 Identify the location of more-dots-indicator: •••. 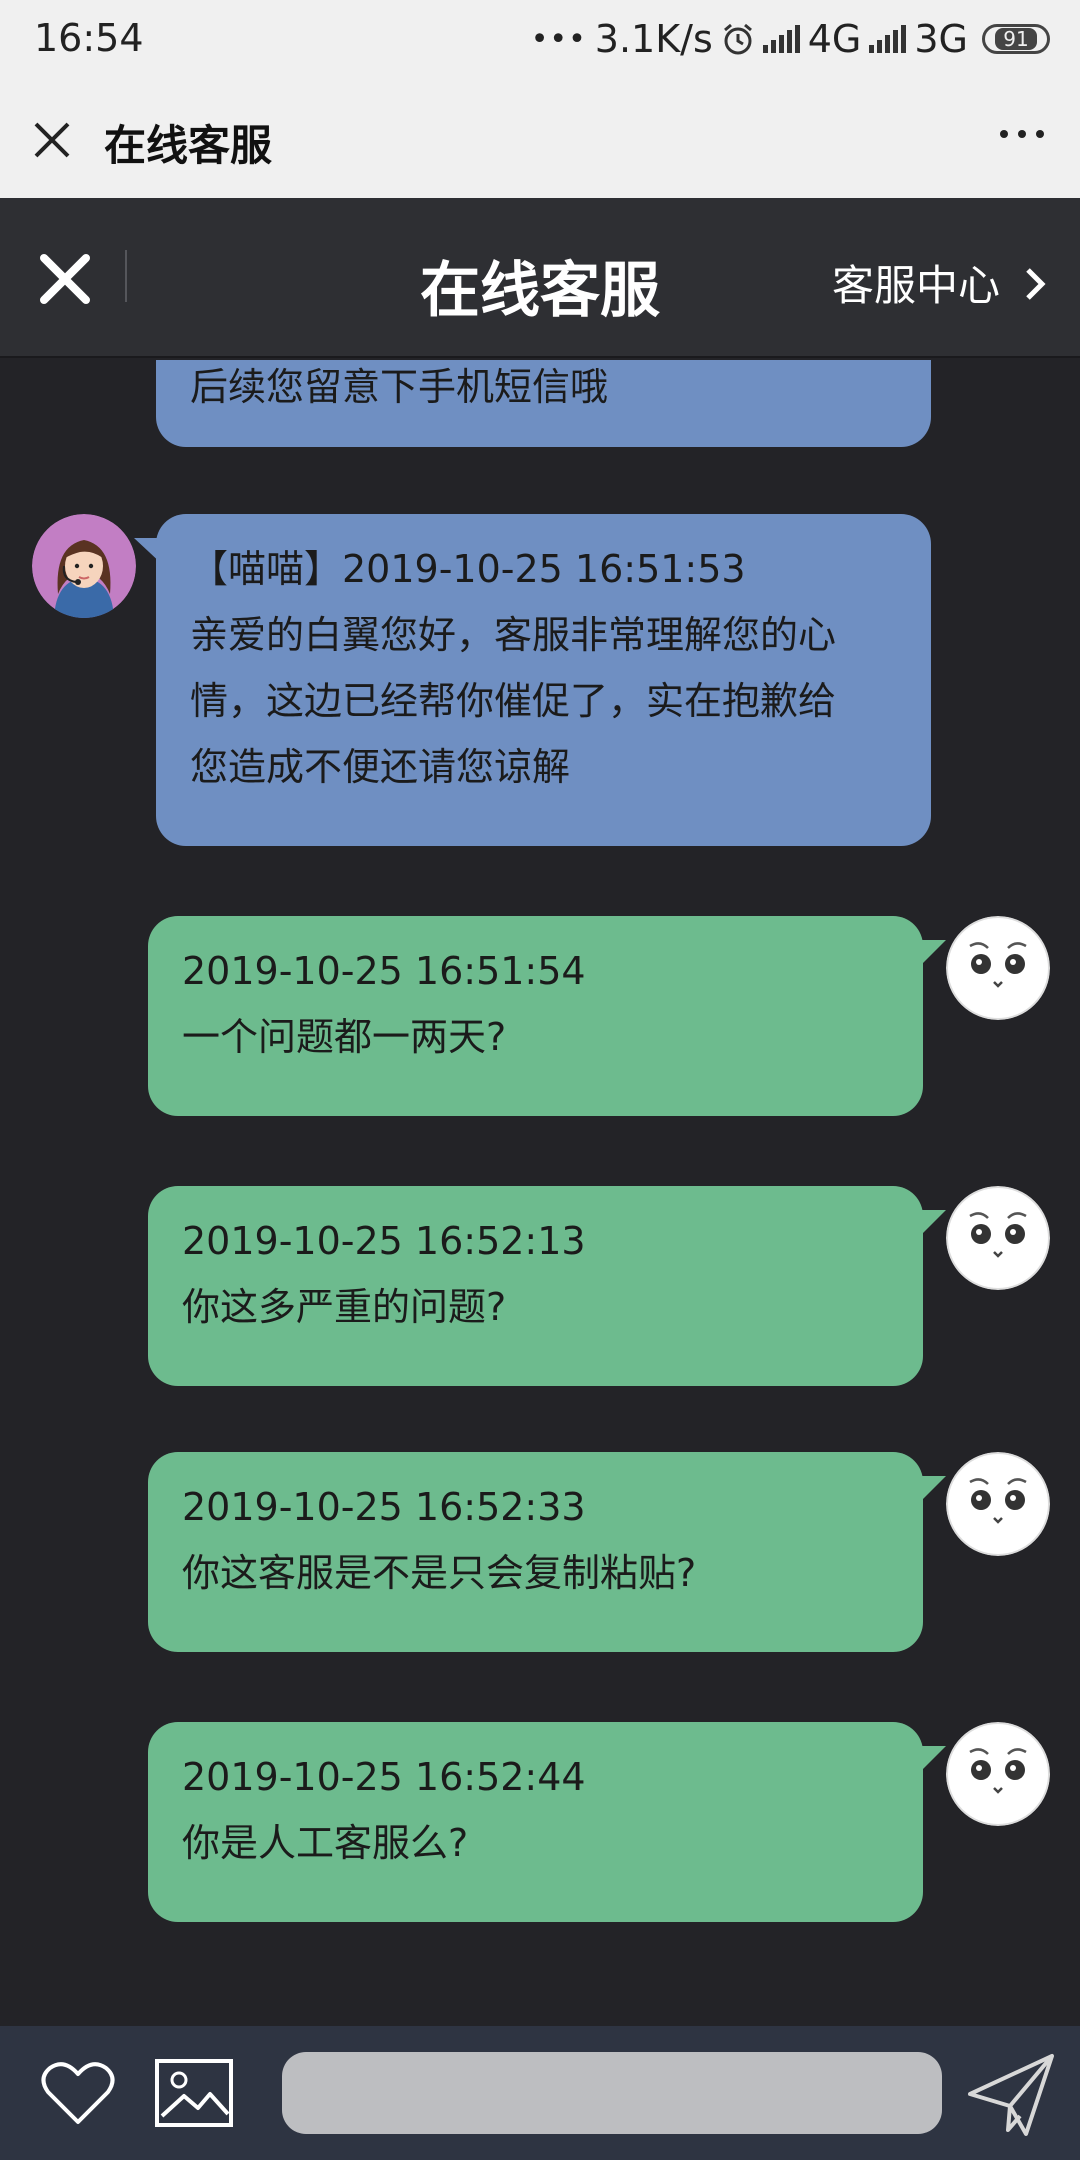
(558, 39).